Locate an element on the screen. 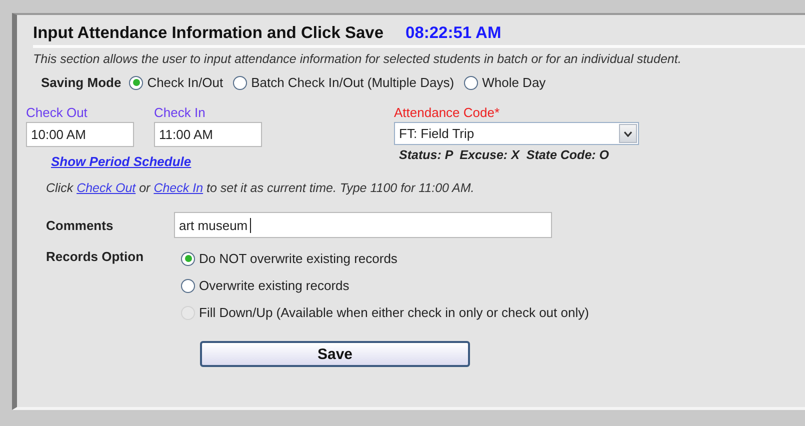 The height and width of the screenshot is (426, 805). text-cursor is located at coordinates (250, 225).